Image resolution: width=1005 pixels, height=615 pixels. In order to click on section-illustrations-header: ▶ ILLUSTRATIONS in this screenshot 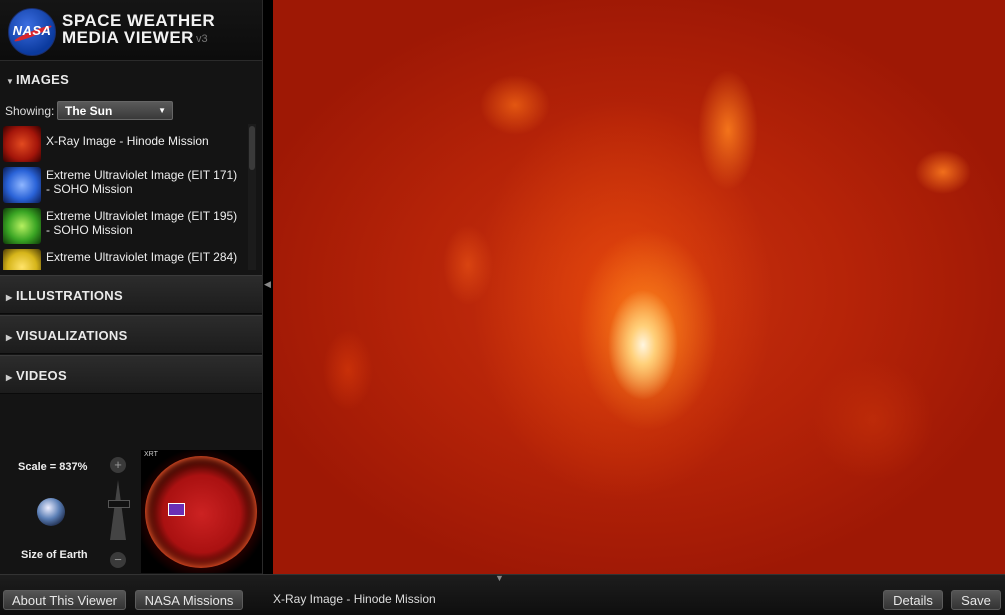, I will do `click(131, 294)`.